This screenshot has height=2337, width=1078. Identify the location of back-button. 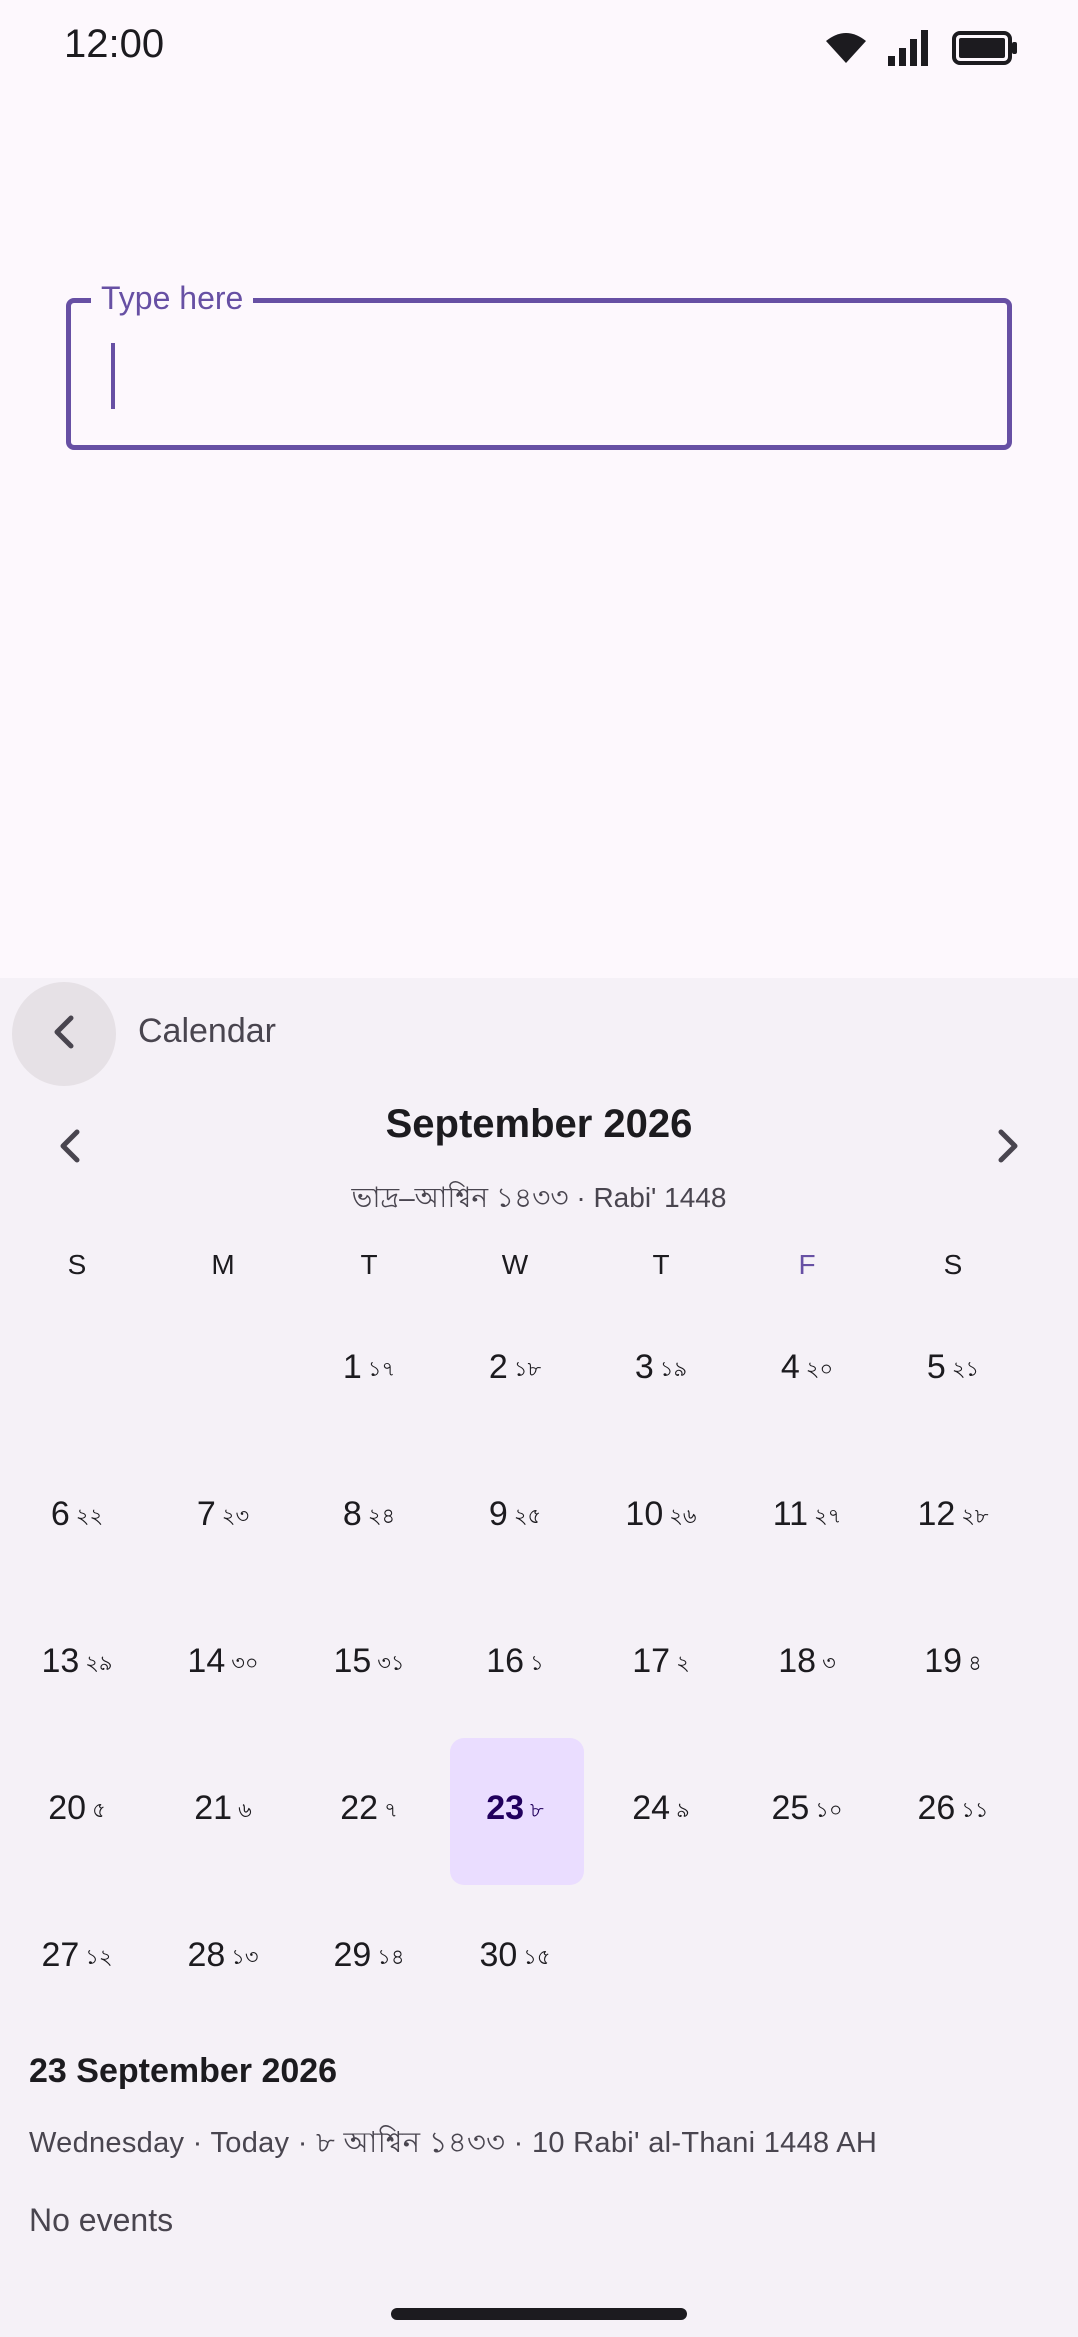
(64, 1034).